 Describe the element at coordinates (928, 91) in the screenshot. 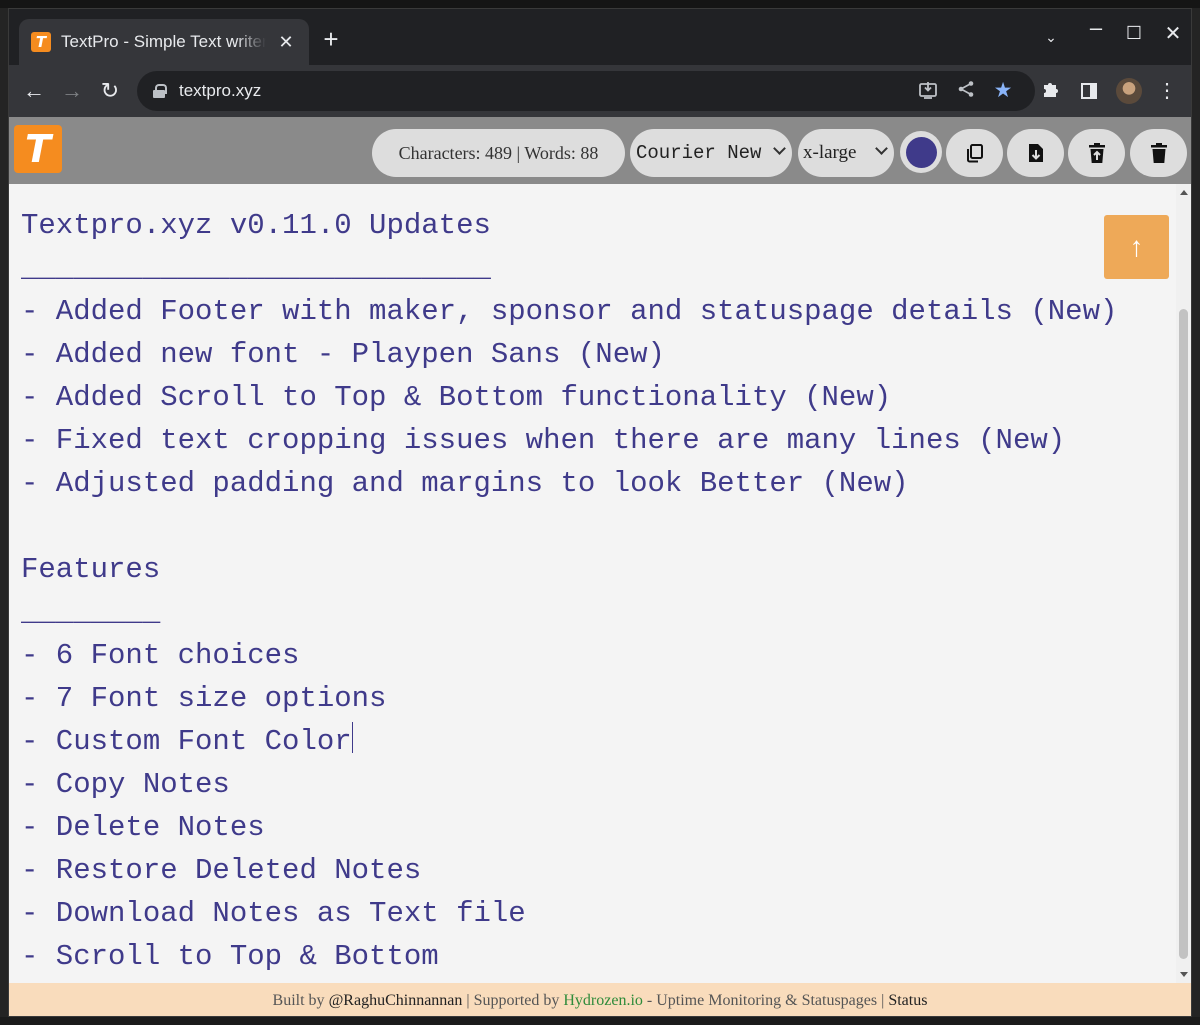

I see `install-icon` at that location.